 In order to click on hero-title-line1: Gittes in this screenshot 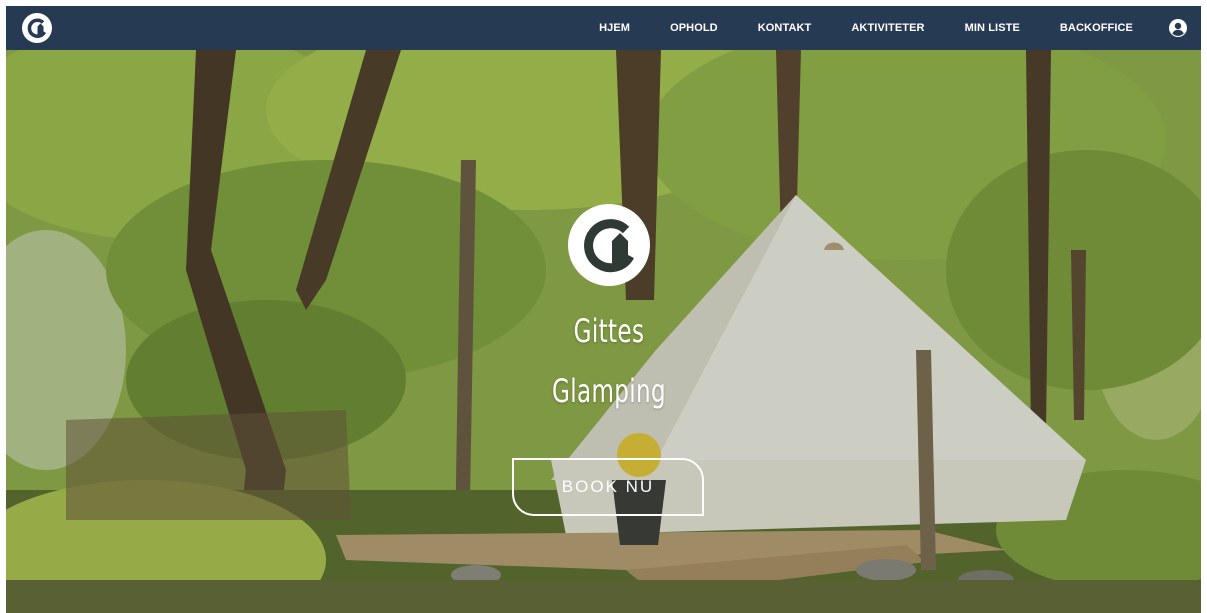, I will do `click(609, 331)`.